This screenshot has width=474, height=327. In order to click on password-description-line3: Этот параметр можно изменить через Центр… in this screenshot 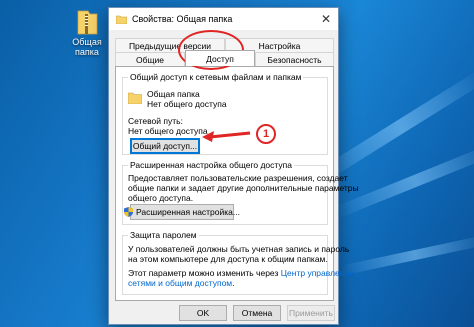, I will do `click(241, 273)`.